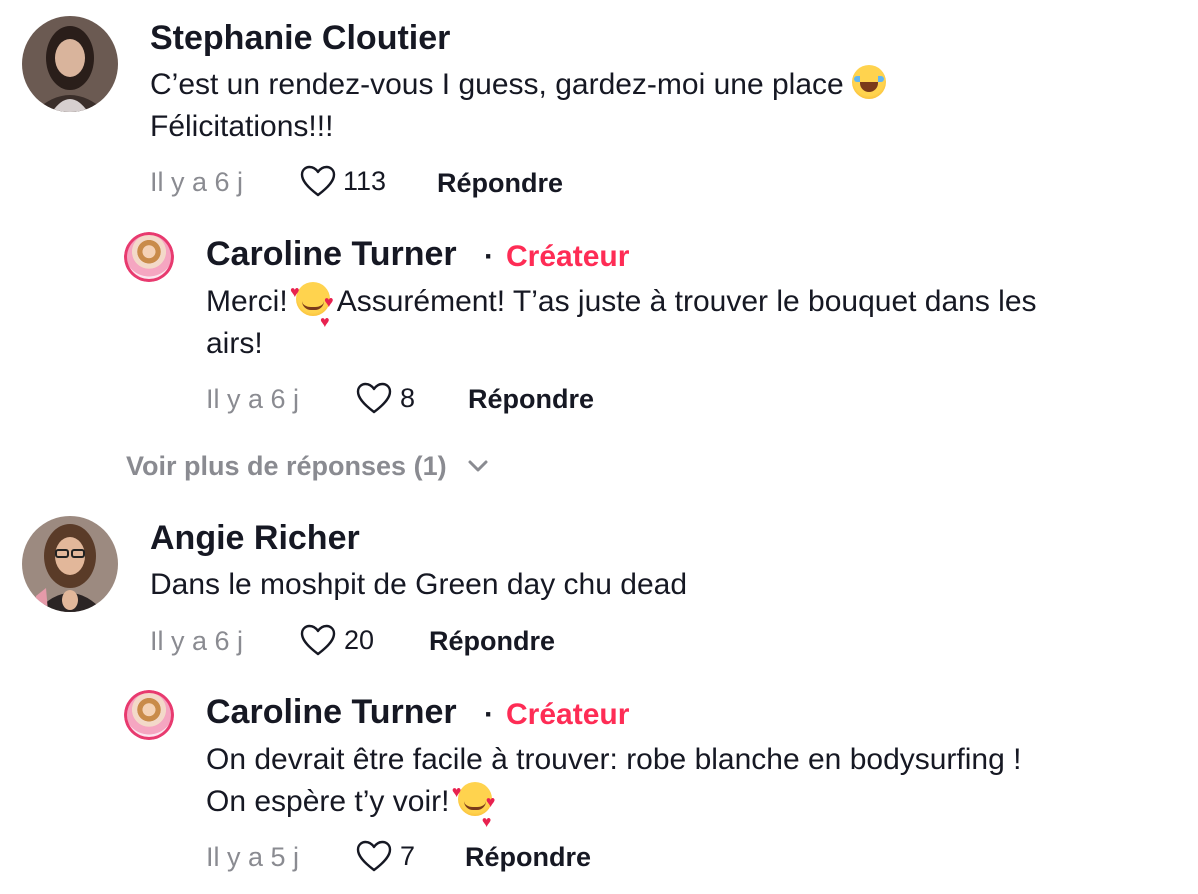 The width and height of the screenshot is (1198, 894). What do you see at coordinates (255, 538) in the screenshot?
I see `comment-username: Angie Richer` at bounding box center [255, 538].